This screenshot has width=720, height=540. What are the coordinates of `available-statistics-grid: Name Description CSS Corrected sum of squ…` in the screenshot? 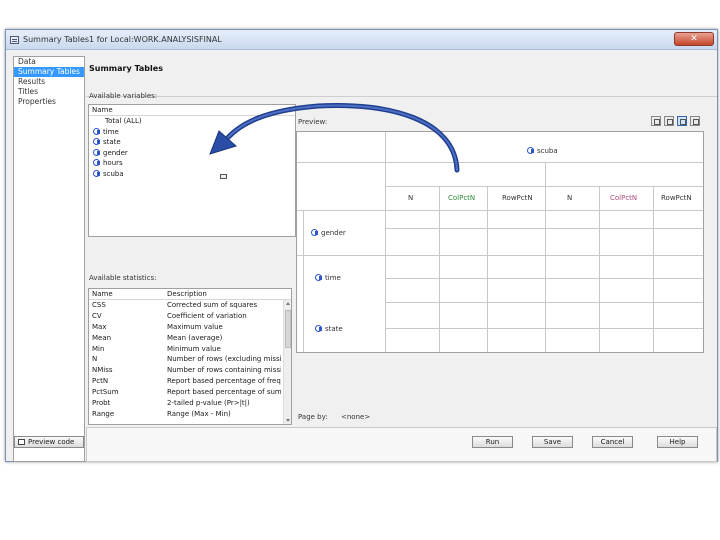 It's located at (190, 356).